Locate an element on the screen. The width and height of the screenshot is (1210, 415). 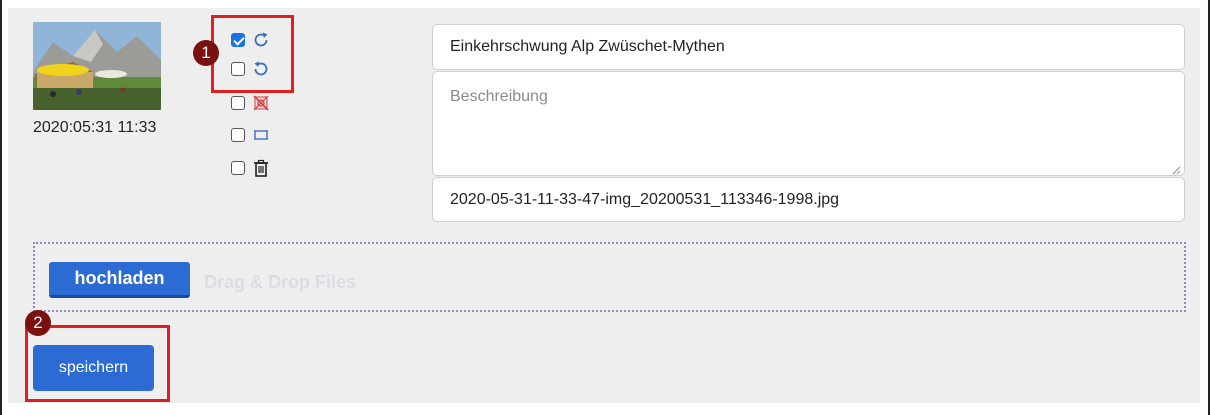
description-placeholder: Beschreibung is located at coordinates (499, 96).